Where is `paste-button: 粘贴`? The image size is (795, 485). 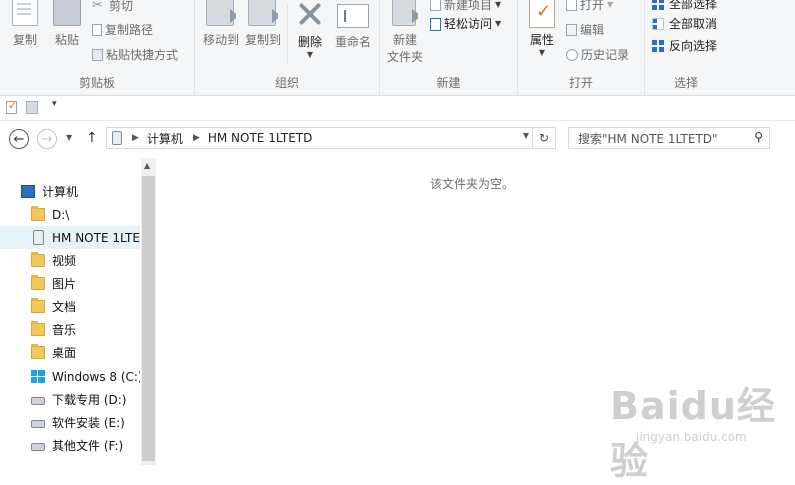 paste-button: 粘贴 is located at coordinates (67, 24).